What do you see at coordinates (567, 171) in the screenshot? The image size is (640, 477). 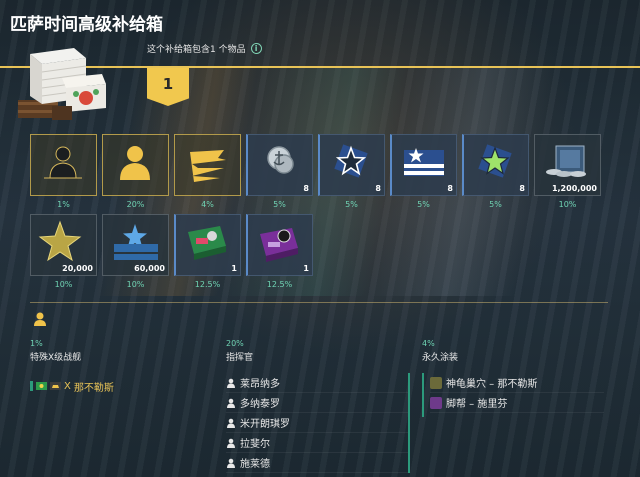 I see `item-tile-credits: 1,200,000 10%` at bounding box center [567, 171].